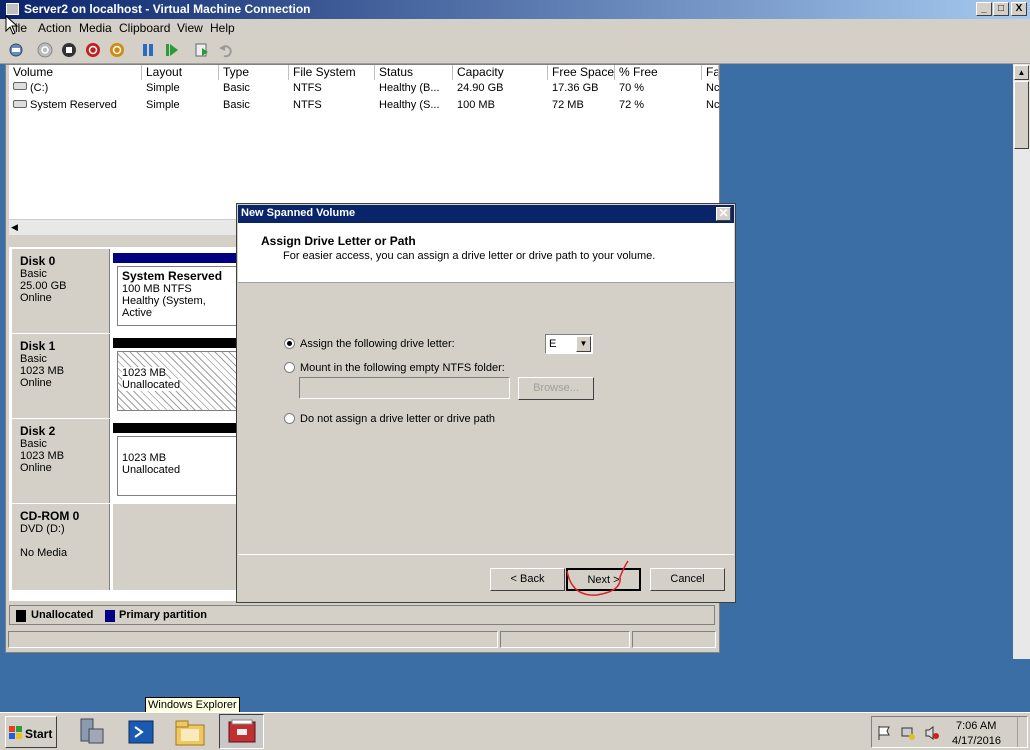 Image resolution: width=1030 pixels, height=750 pixels. I want to click on column-percent-free: % Free, so click(658, 72).